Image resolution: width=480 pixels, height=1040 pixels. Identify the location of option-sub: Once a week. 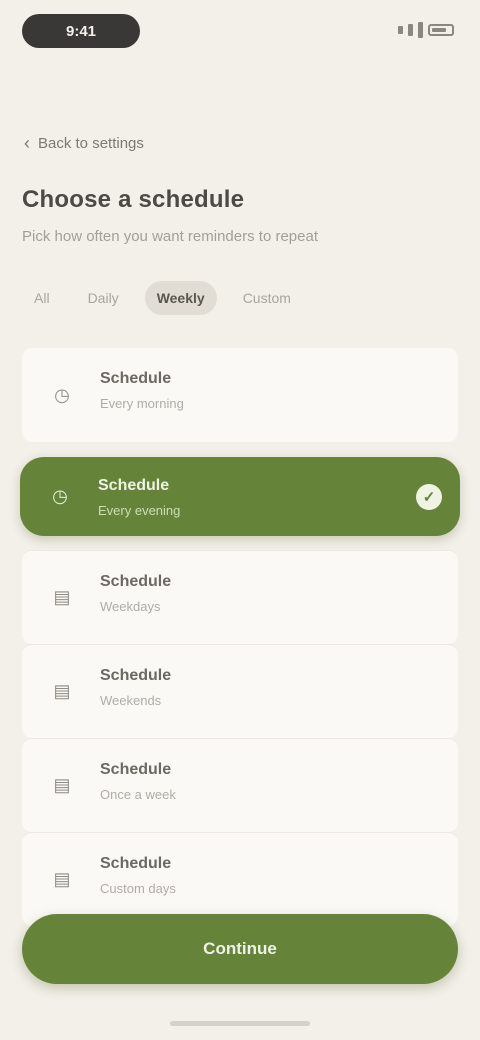
(138, 794).